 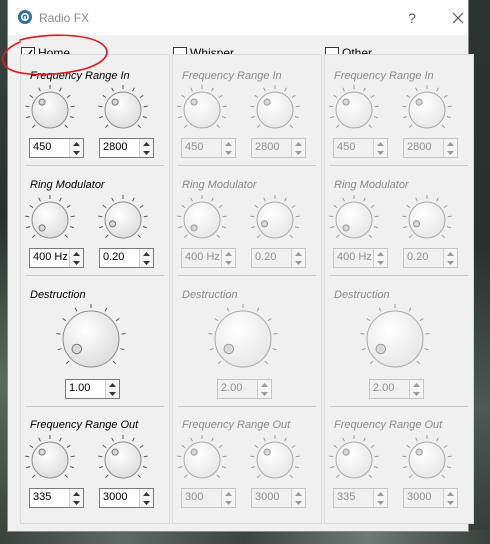 What do you see at coordinates (236, 425) in the screenshot?
I see `frequency-range-out-title: Frequency Range Out` at bounding box center [236, 425].